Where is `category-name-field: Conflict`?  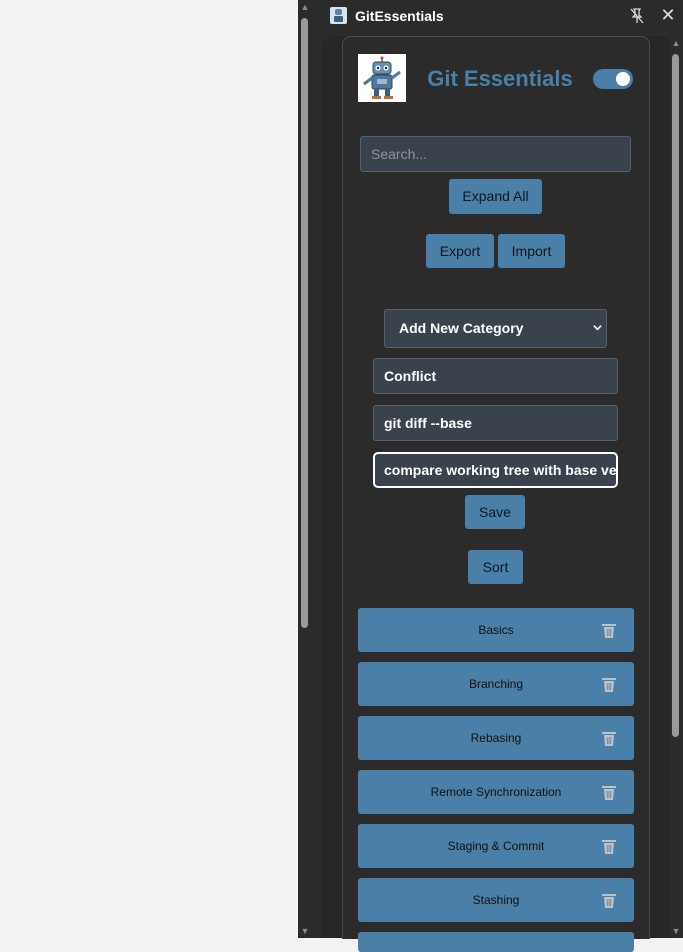
category-name-field: Conflict is located at coordinates (495, 376).